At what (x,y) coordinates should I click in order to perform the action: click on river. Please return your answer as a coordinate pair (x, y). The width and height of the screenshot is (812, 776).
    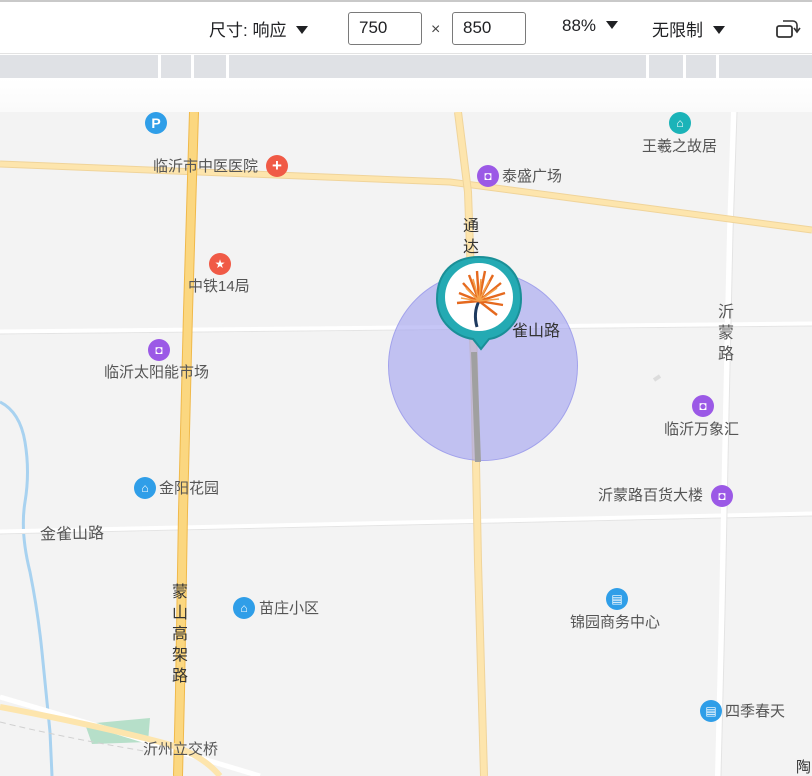
    Looking at the image, I should click on (27, 588).